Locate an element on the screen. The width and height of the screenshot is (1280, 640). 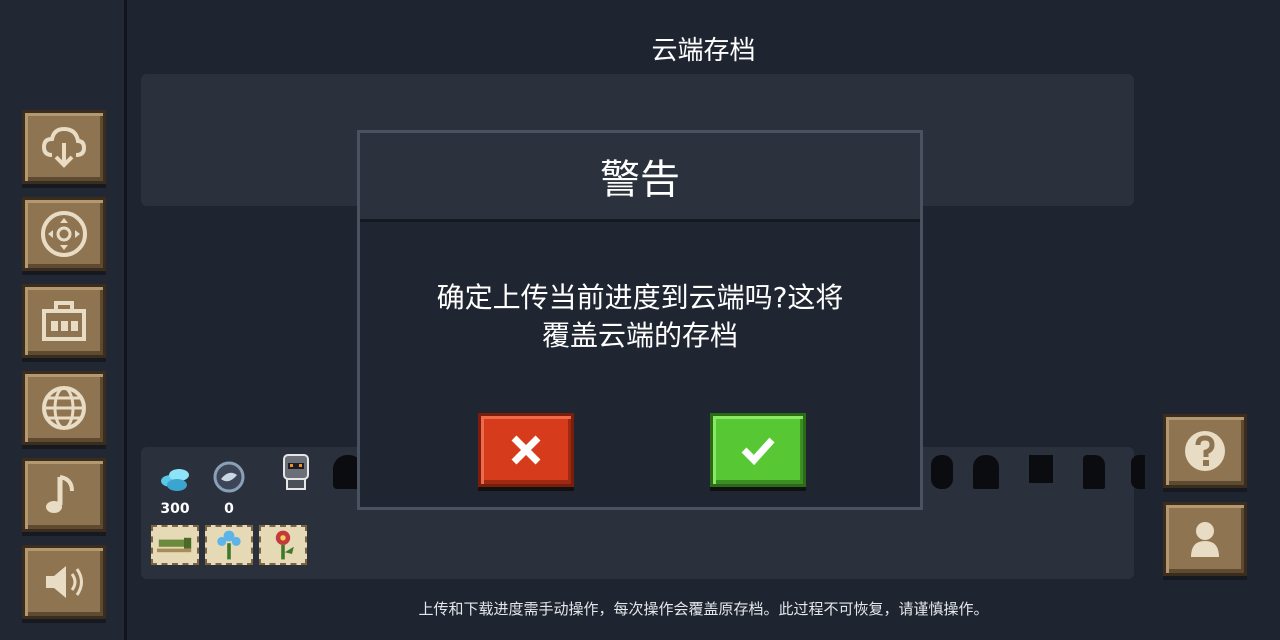
check-icon is located at coordinates (758, 451).